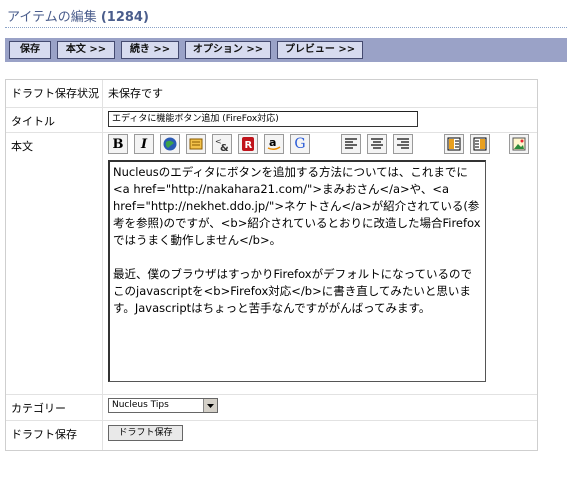  I want to click on title-input: エディタに機能ボタン追加 (FireFox対応), so click(263, 119).